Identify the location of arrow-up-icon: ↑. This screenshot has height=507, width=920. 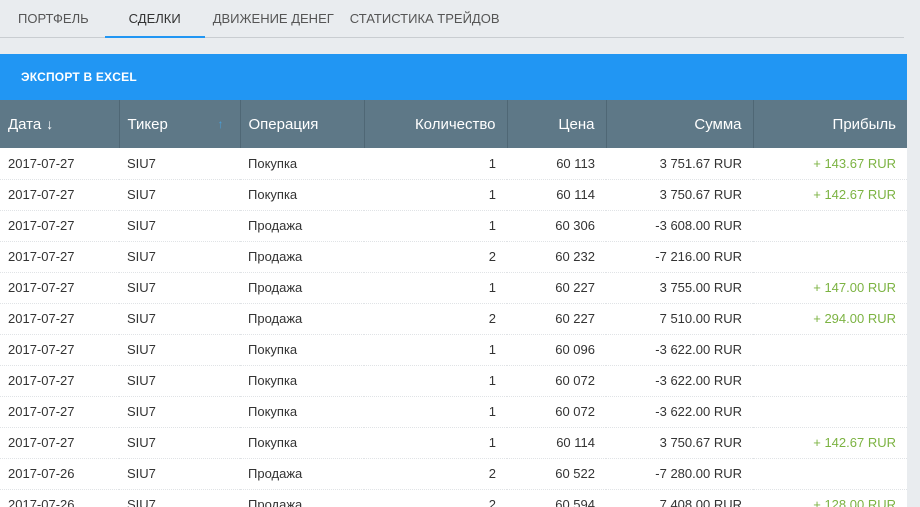
(220, 124).